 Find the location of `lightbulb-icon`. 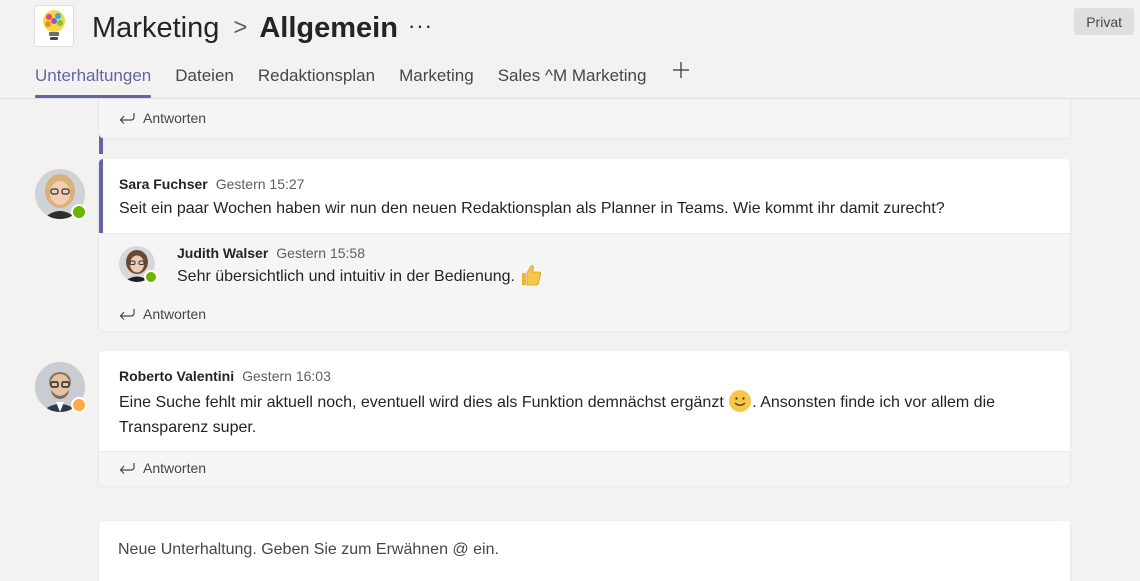

lightbulb-icon is located at coordinates (54, 25).